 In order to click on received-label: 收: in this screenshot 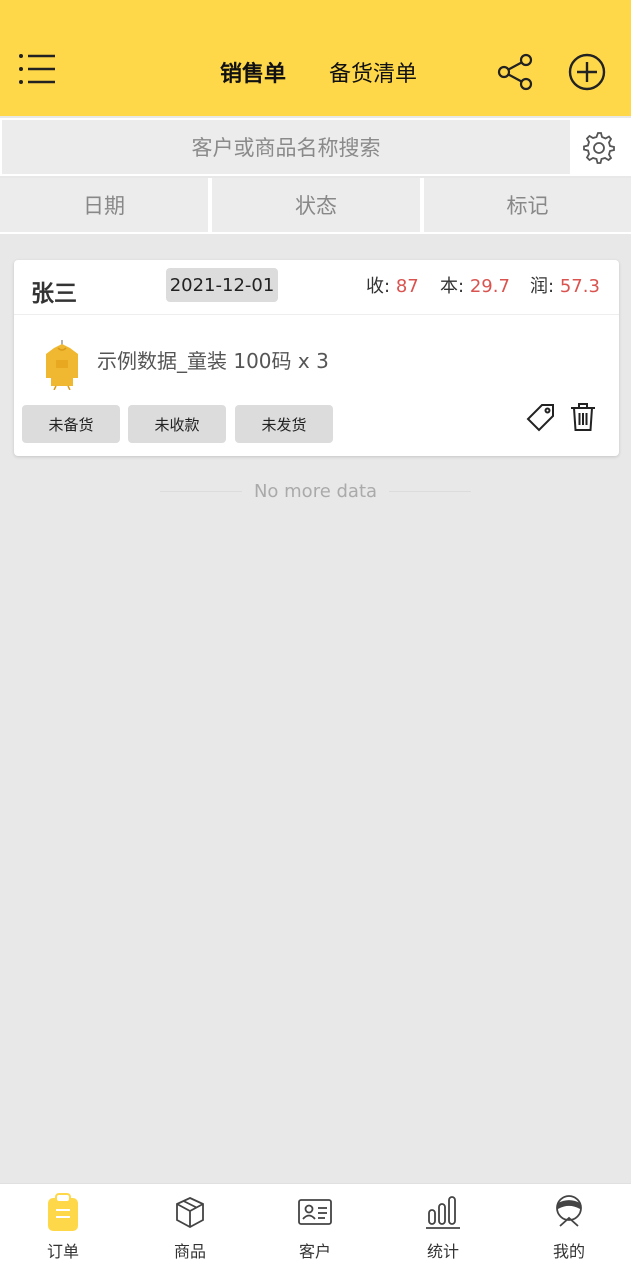, I will do `click(378, 286)`.